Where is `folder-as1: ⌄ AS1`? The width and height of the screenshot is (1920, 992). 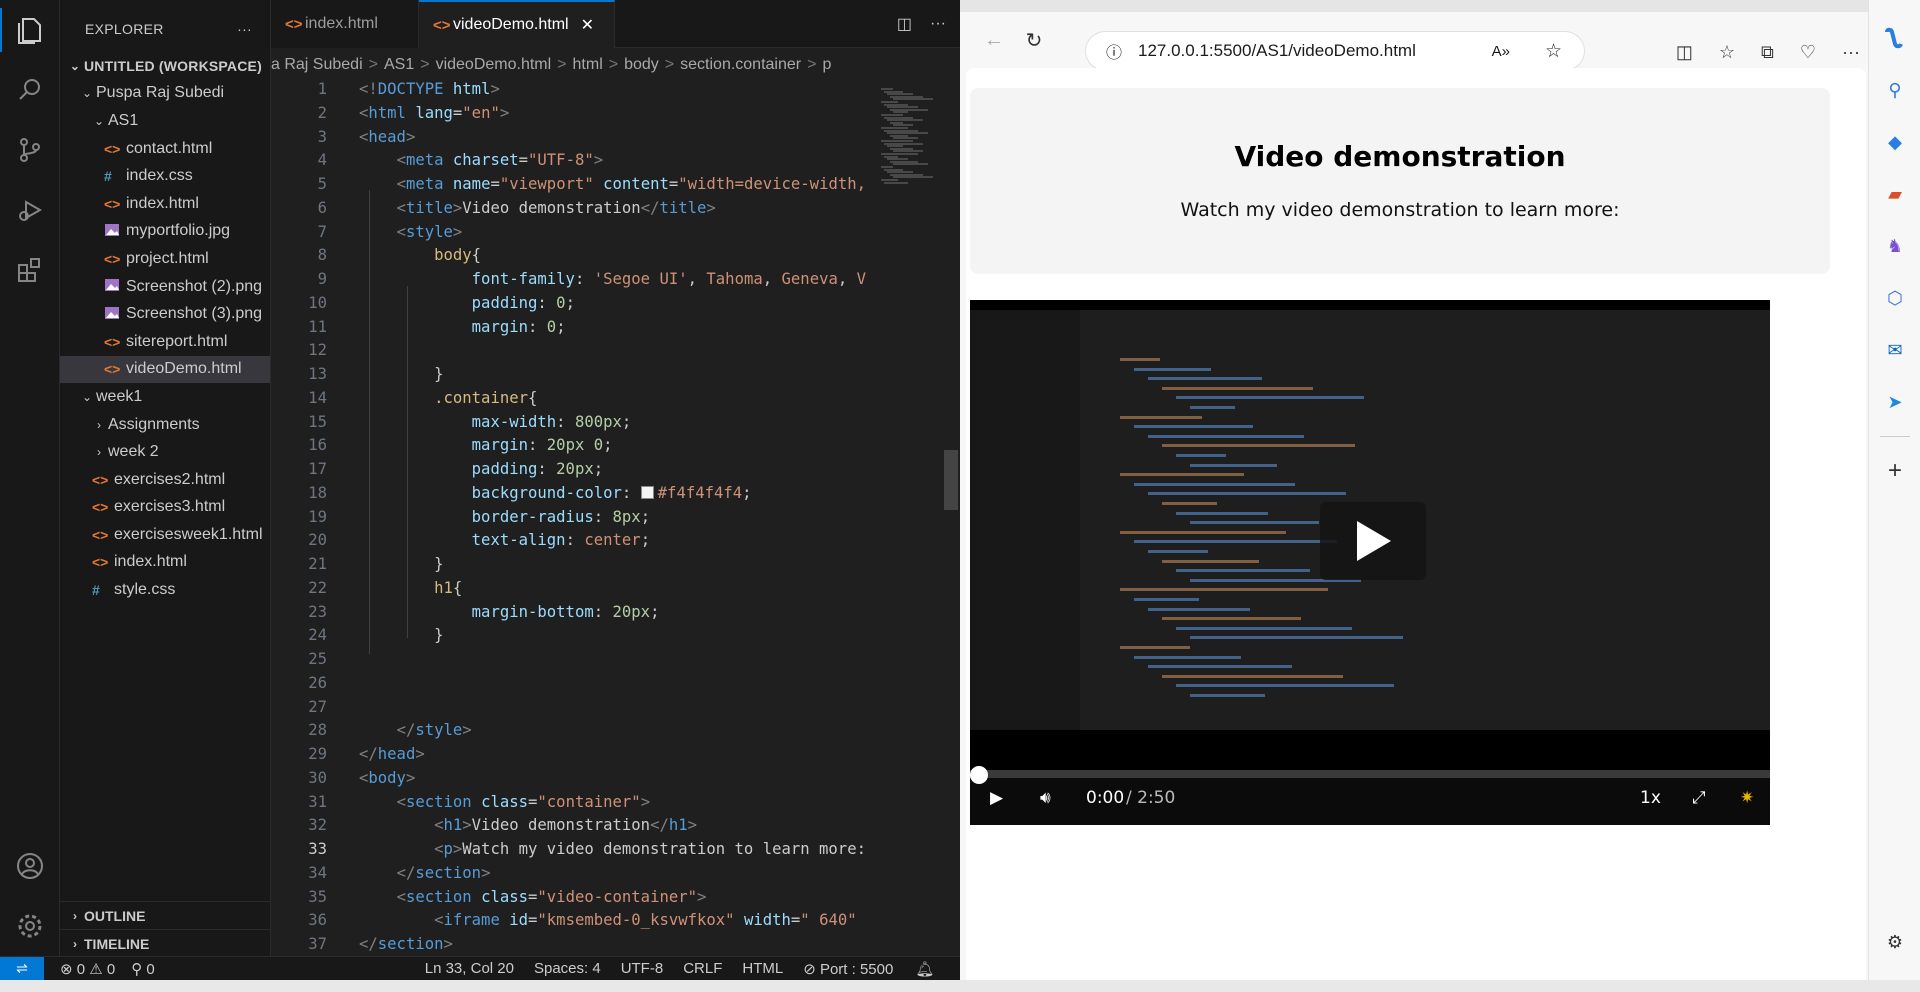
folder-as1: ⌄ AS1 is located at coordinates (165, 121).